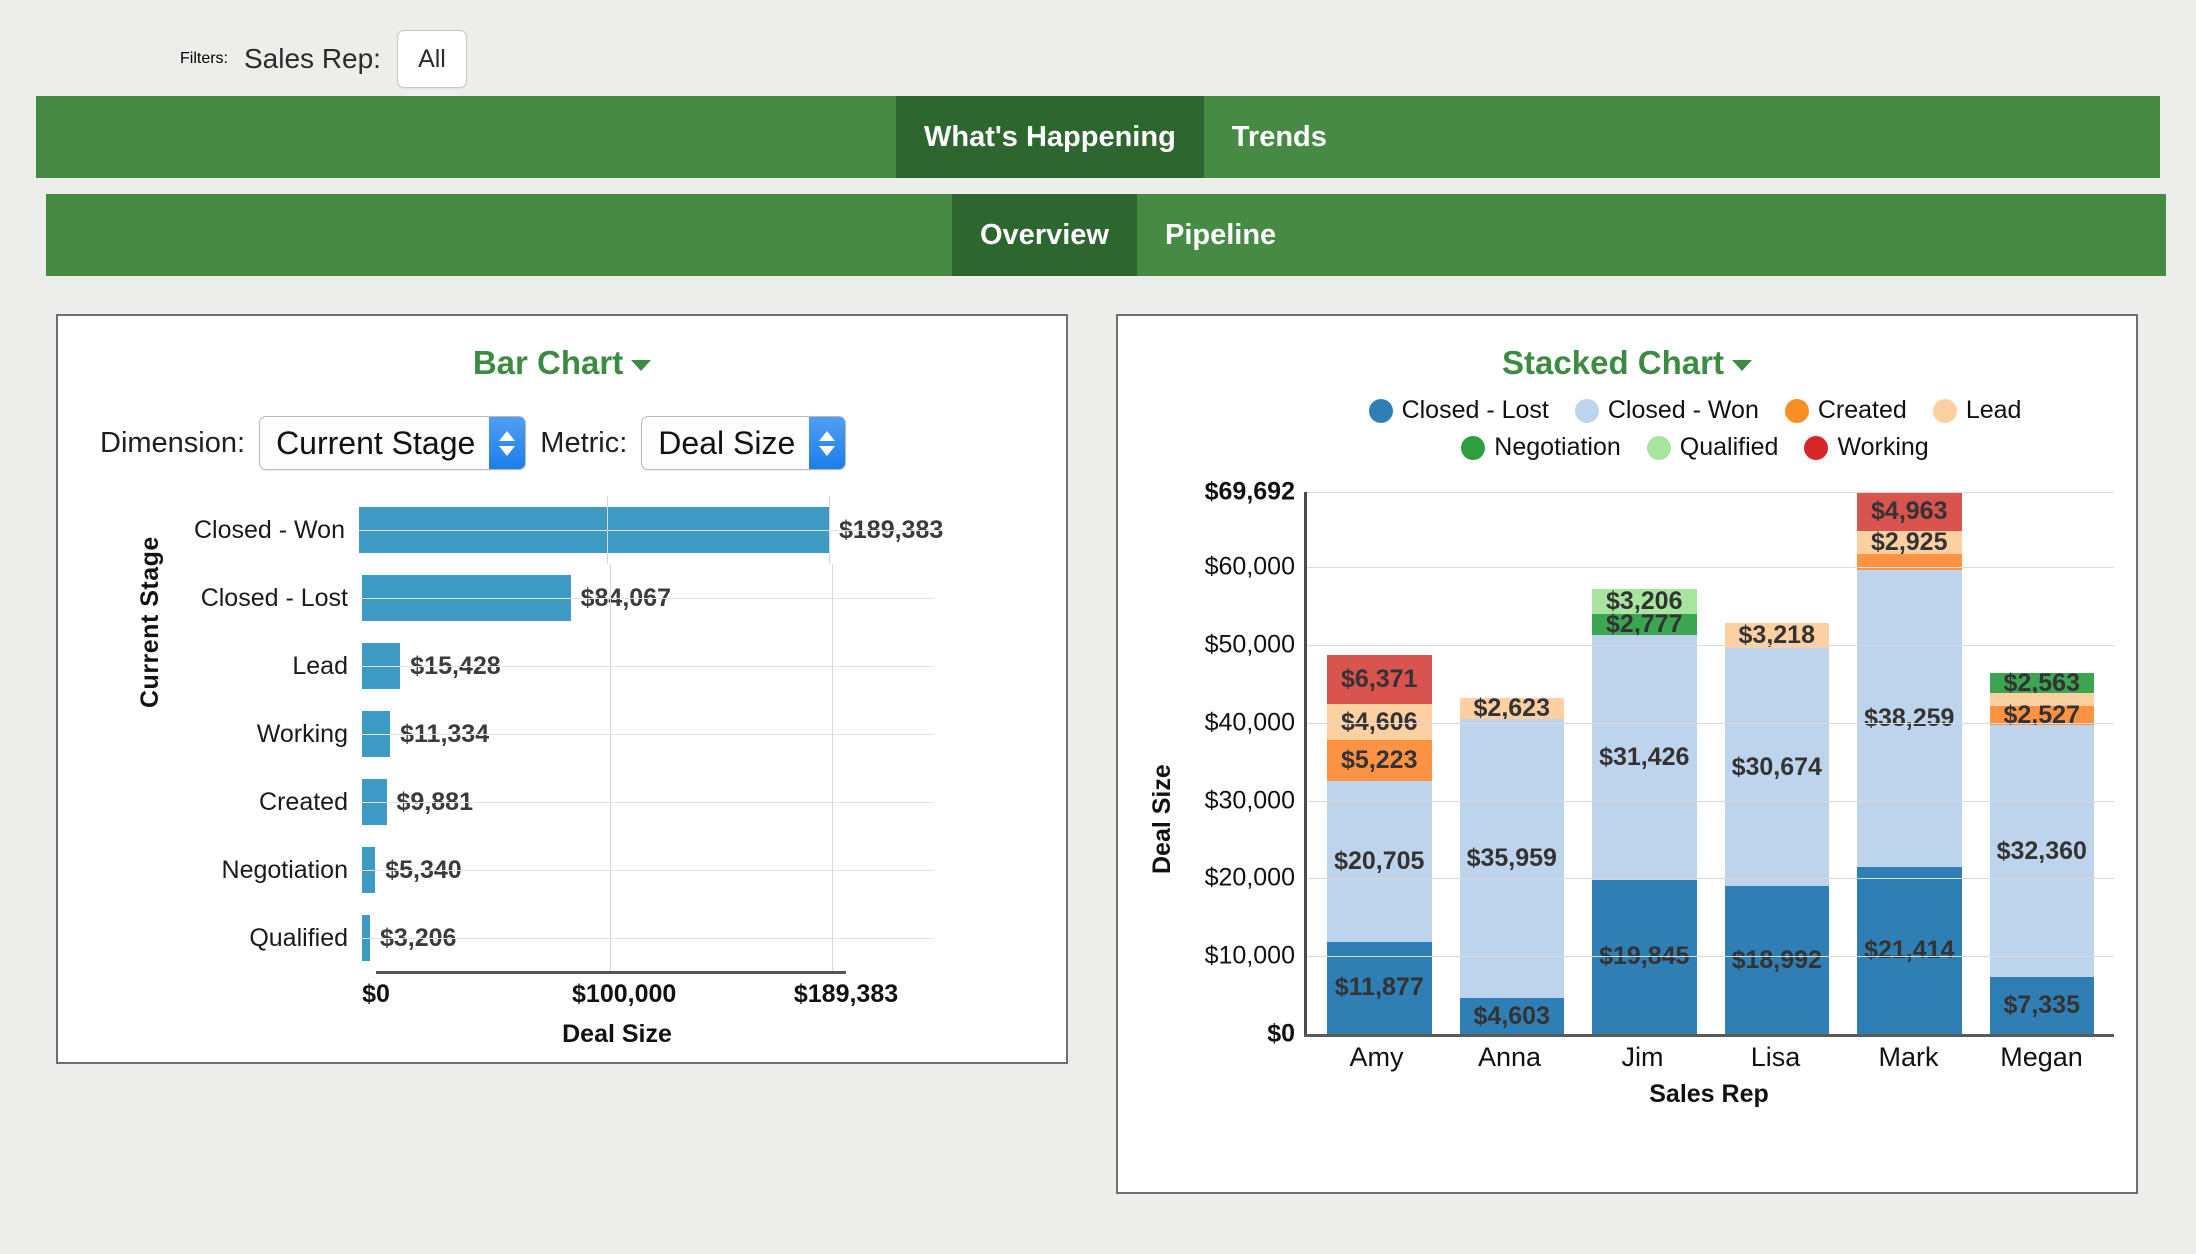 This screenshot has height=1254, width=2196. I want to click on bar-chart-row: Negotiation $5,340, so click(564, 870).